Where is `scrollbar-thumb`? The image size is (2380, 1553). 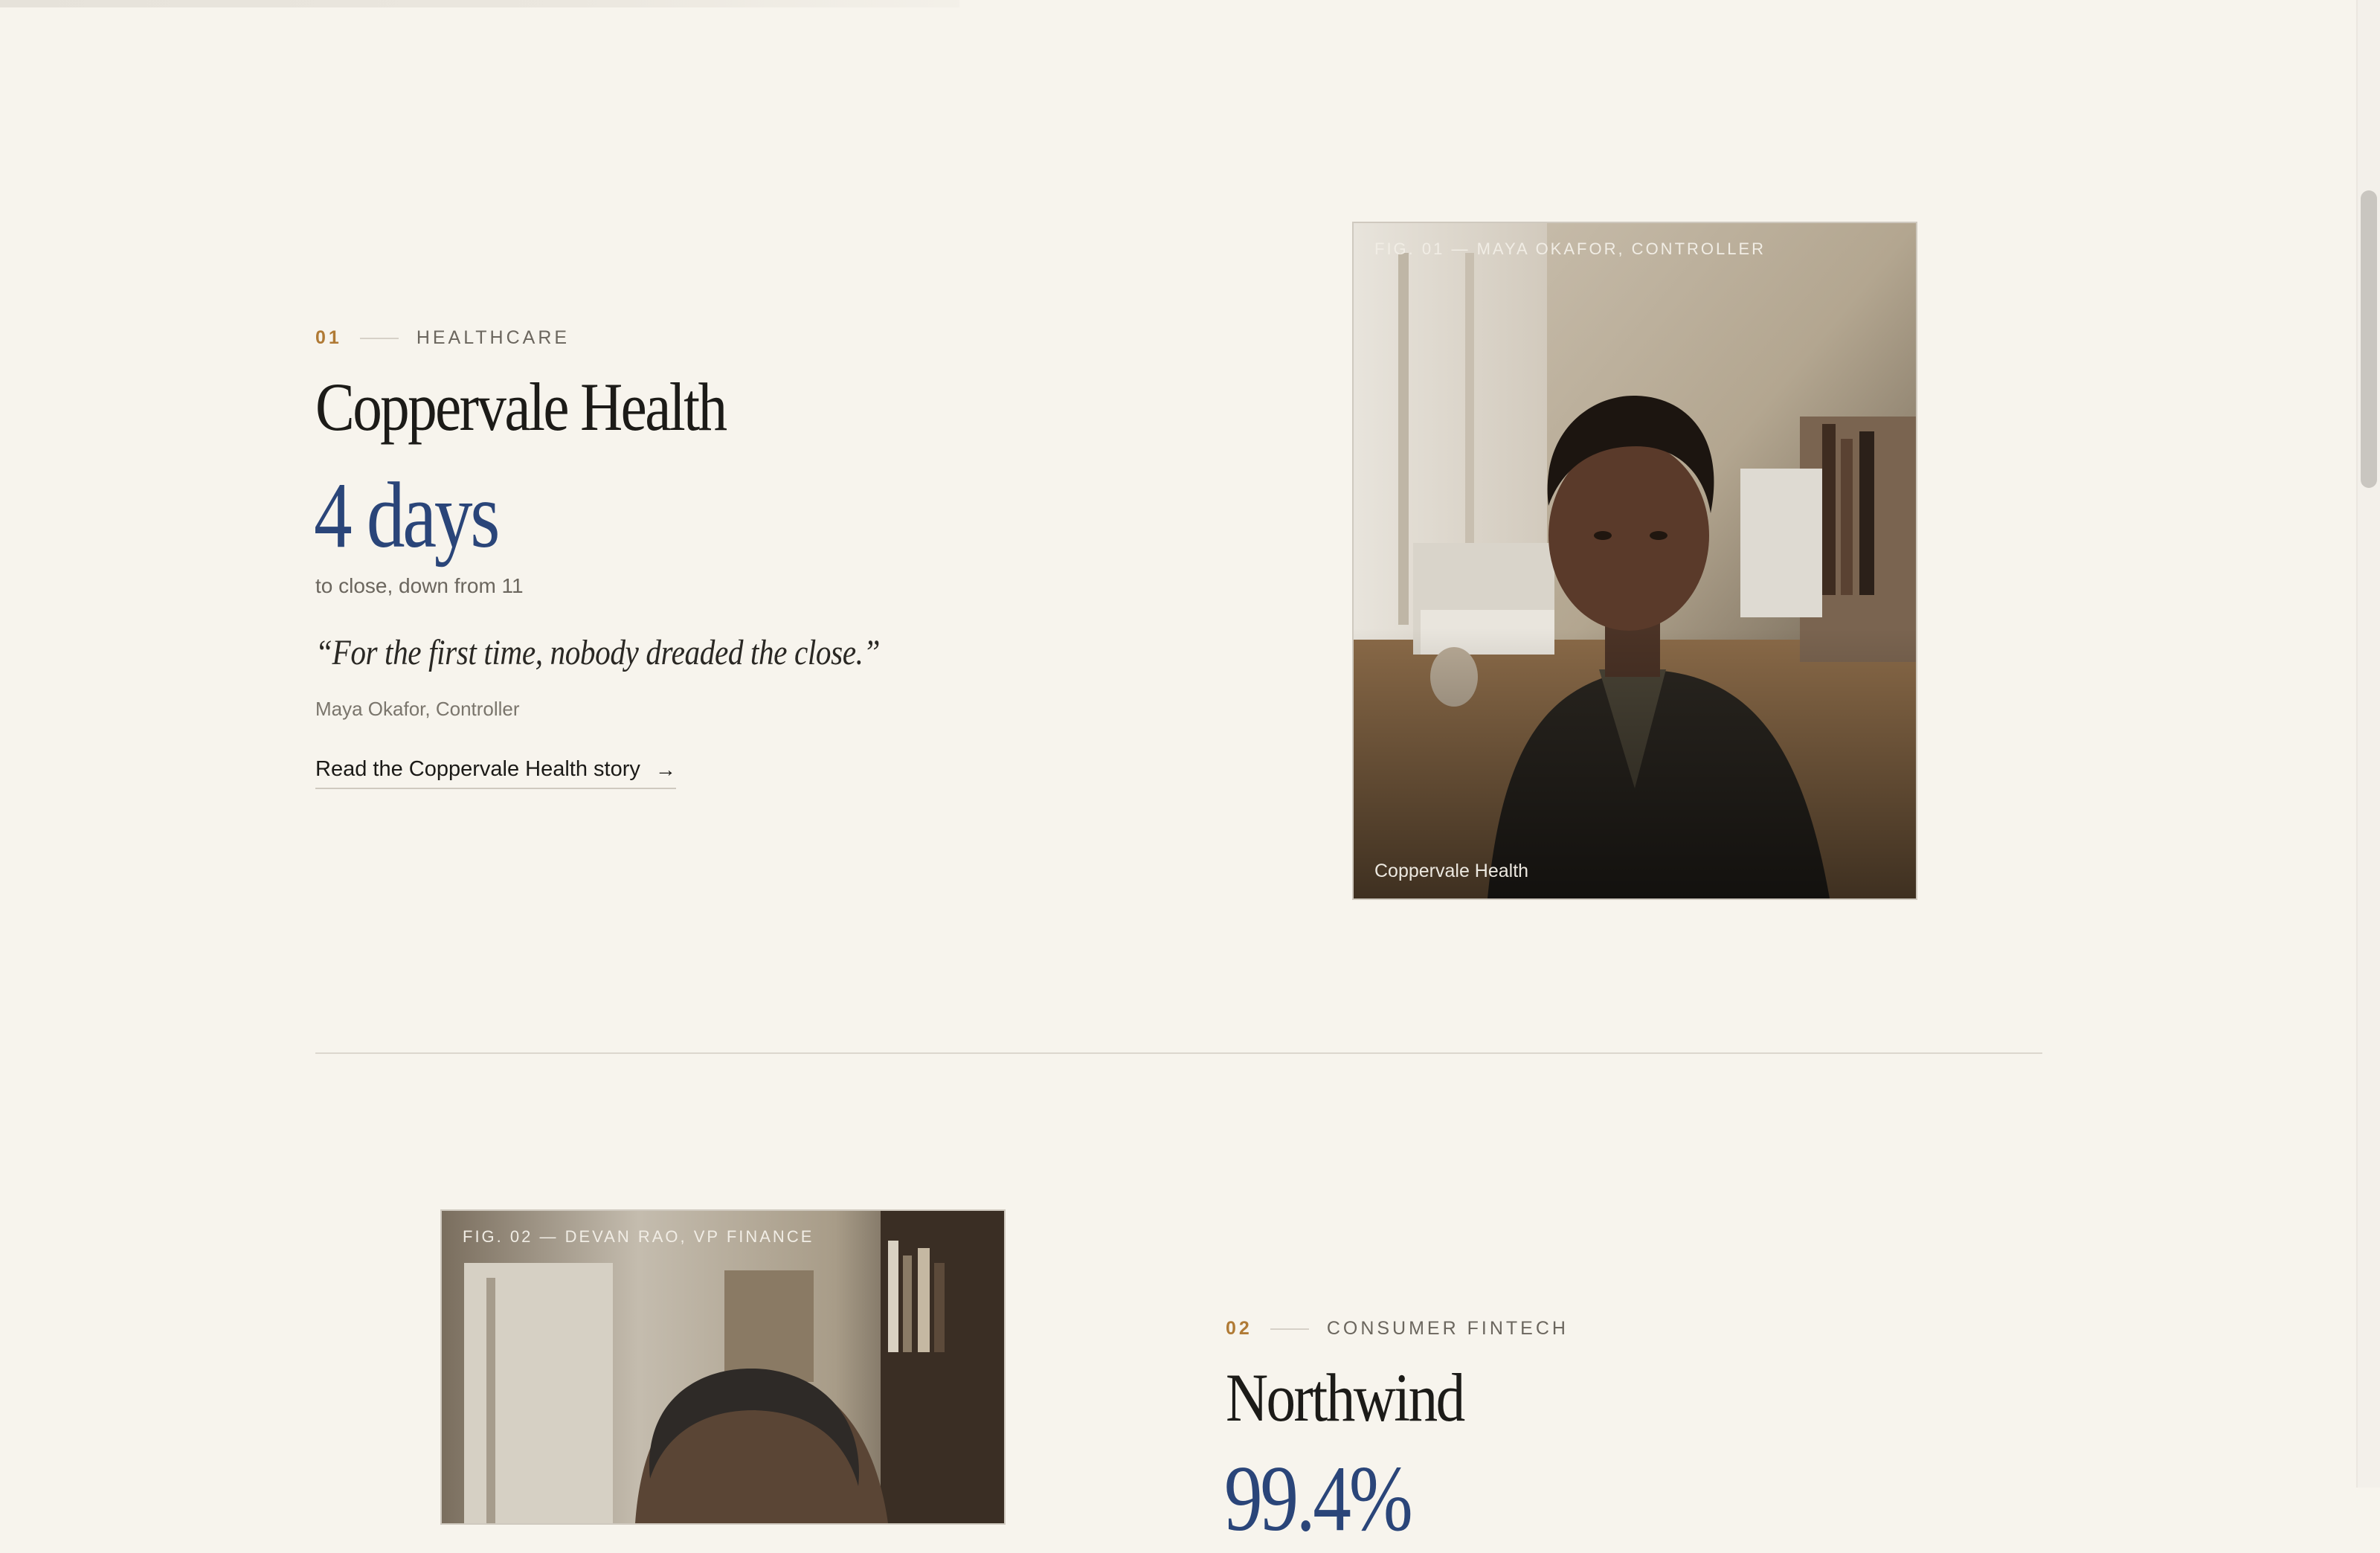 scrollbar-thumb is located at coordinates (2369, 339).